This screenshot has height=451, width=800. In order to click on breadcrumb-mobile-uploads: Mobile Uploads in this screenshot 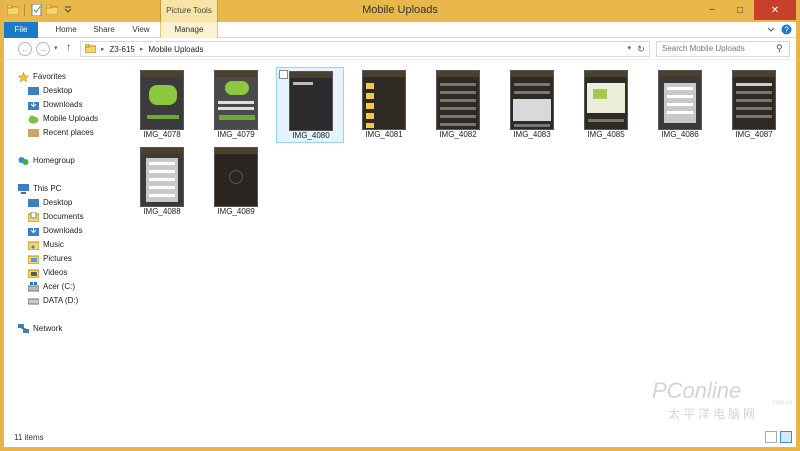, I will do `click(175, 49)`.